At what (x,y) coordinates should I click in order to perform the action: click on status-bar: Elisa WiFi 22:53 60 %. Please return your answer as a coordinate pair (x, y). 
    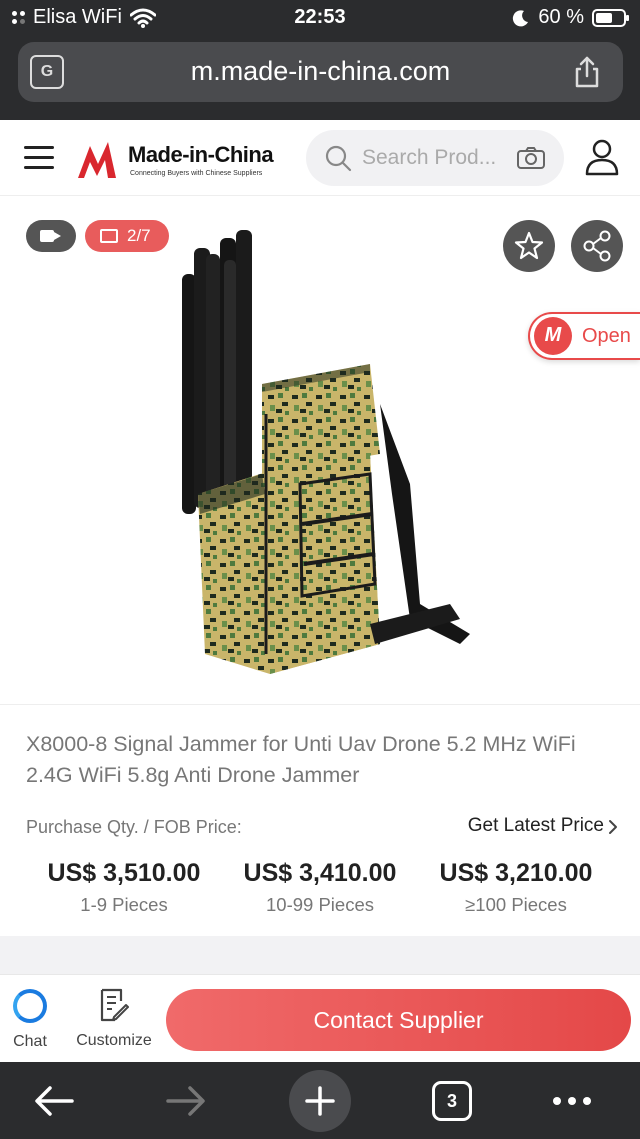
    Looking at the image, I should click on (320, 18).